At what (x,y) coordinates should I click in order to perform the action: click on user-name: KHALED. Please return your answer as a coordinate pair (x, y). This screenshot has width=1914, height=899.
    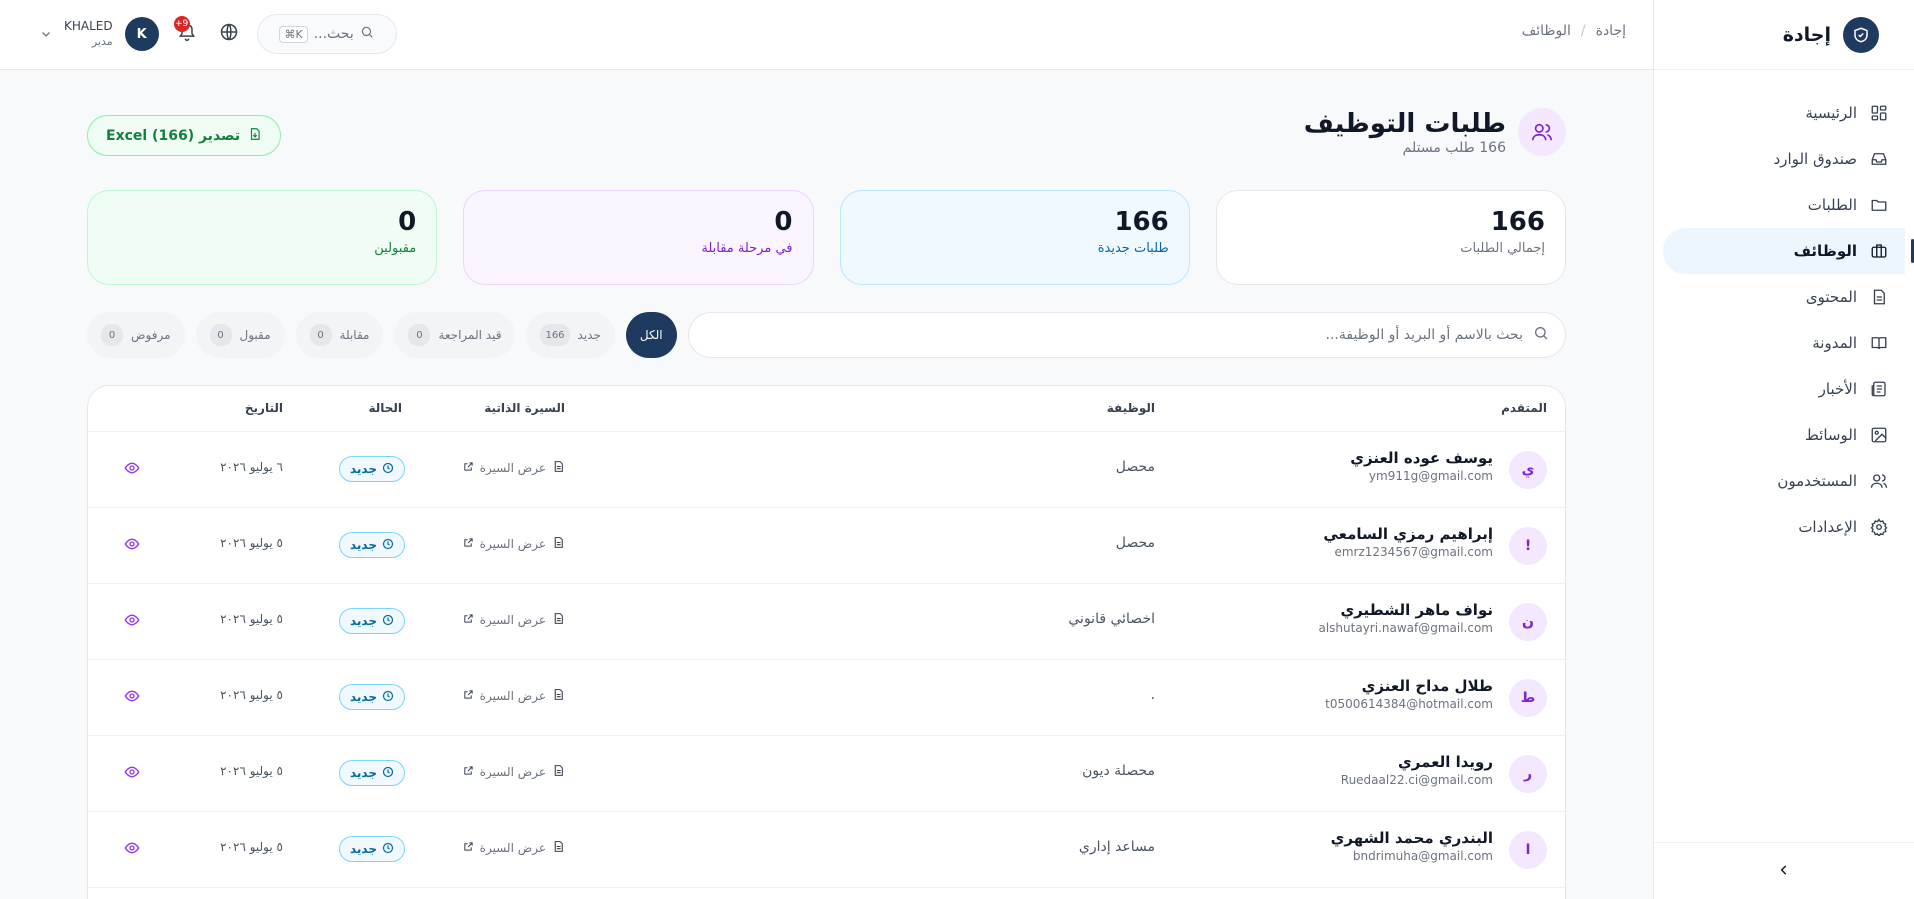
    Looking at the image, I should click on (88, 26).